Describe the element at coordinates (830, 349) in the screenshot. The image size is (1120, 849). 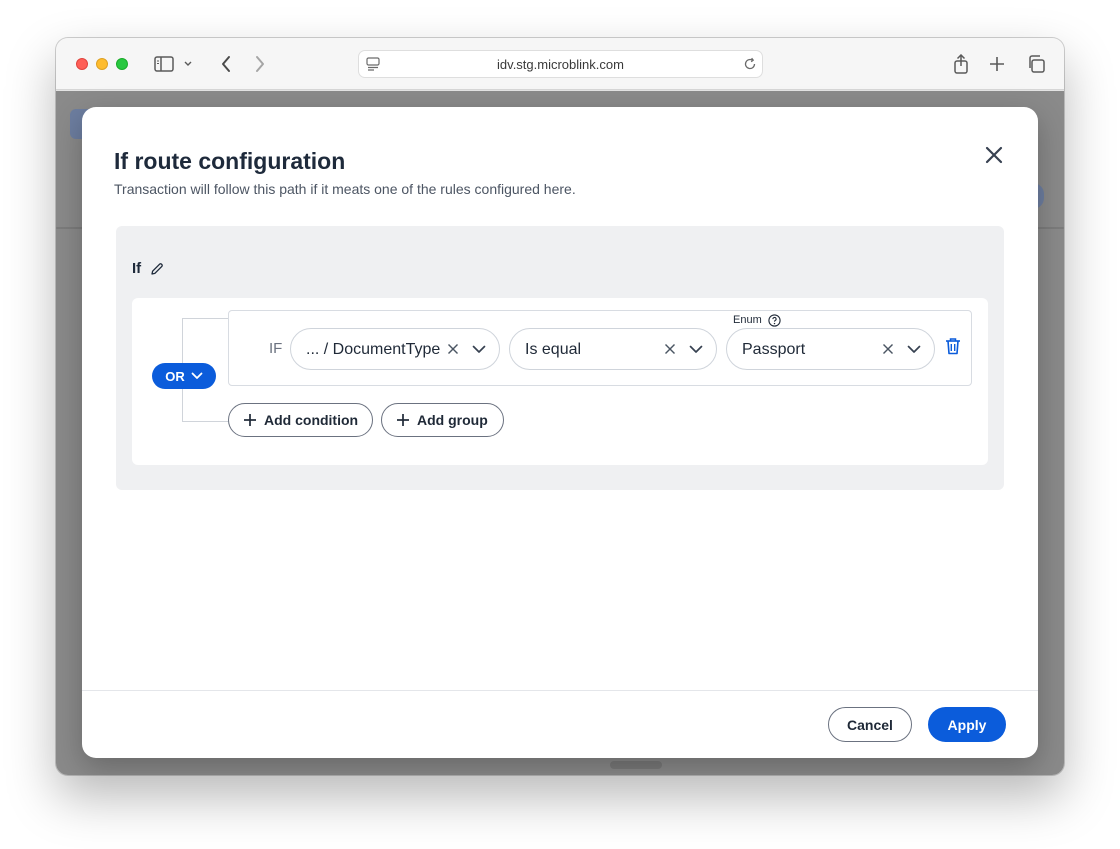
I see `value-select: Passport` at that location.